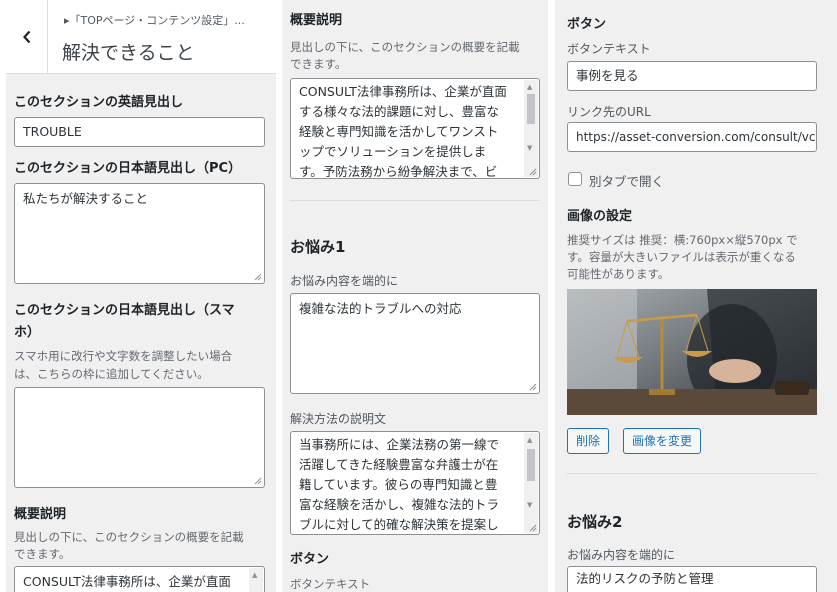 This screenshot has height=592, width=837. Describe the element at coordinates (399, 111) in the screenshot. I see `overview-line: する様々な法的課題に対し、豊富な` at that location.